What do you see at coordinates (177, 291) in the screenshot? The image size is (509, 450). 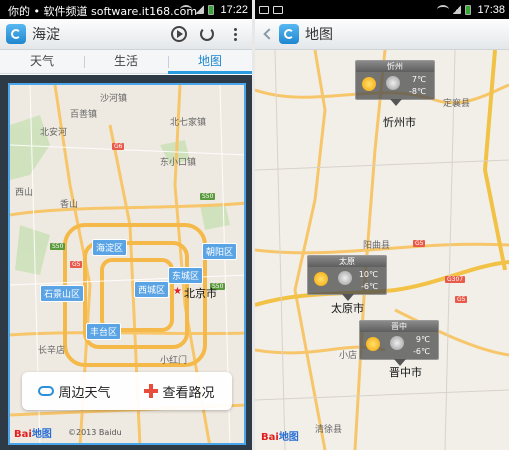 I see `capital-star-icon: ★` at bounding box center [177, 291].